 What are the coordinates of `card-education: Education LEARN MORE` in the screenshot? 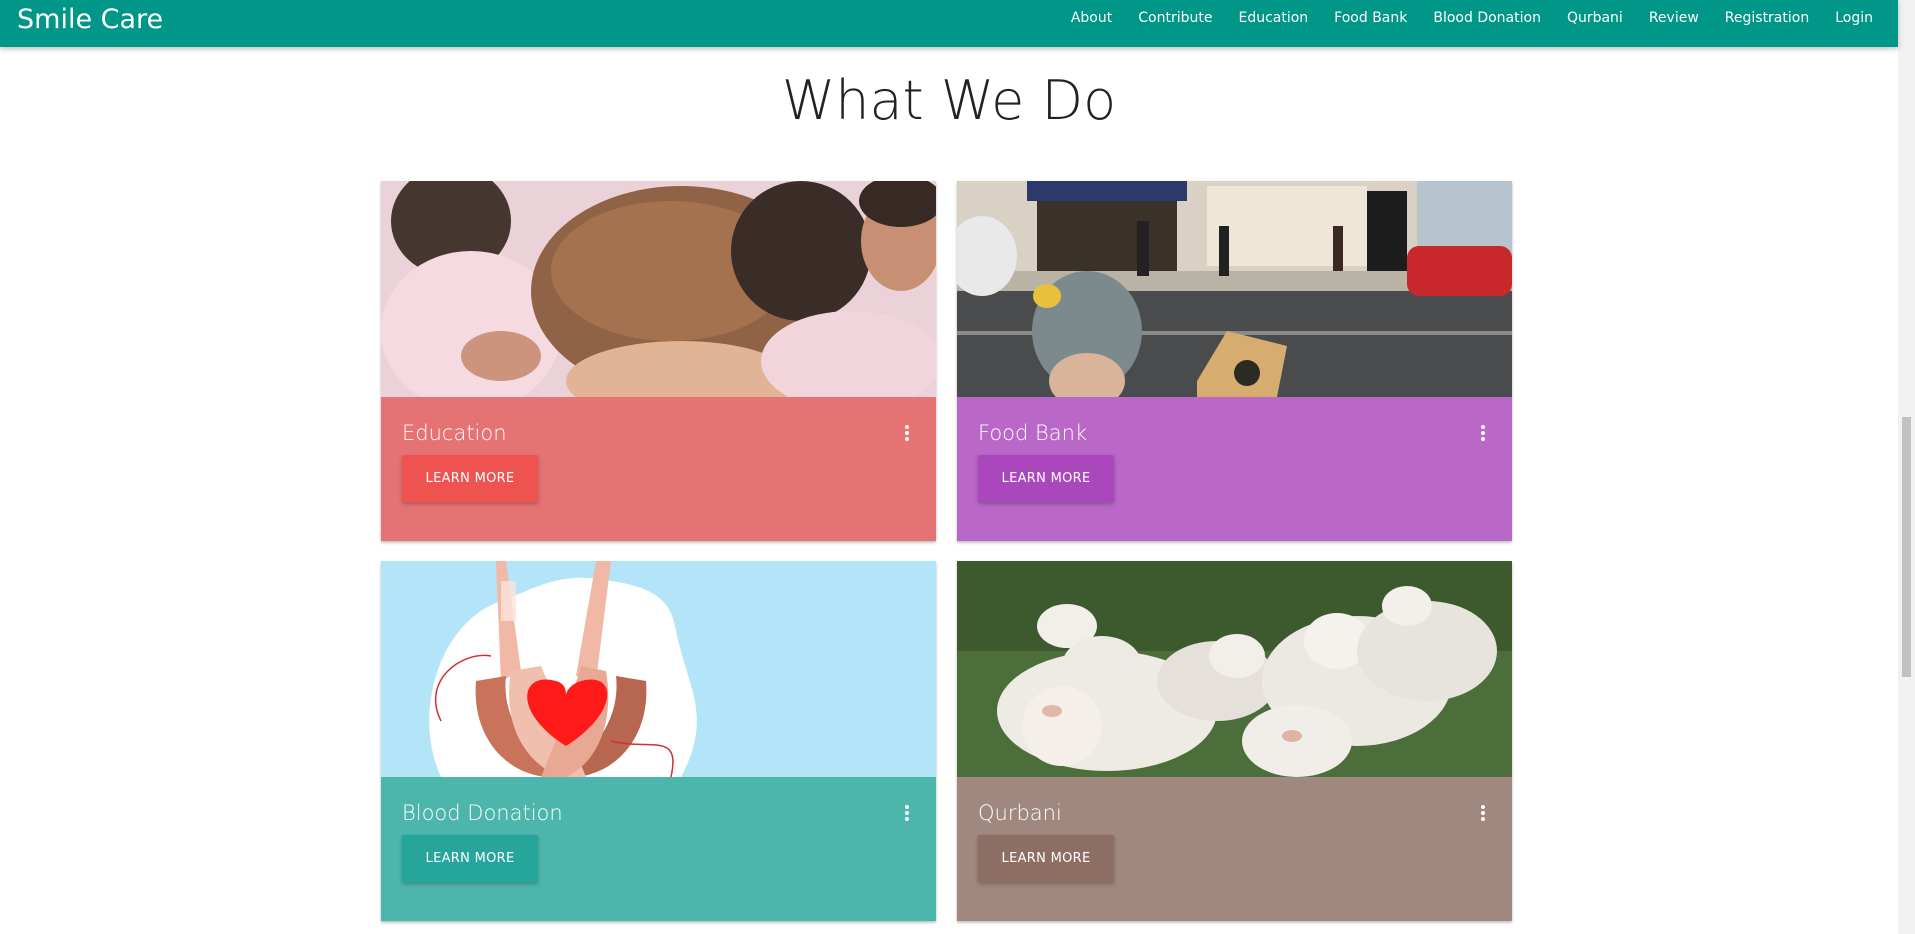 It's located at (658, 361).